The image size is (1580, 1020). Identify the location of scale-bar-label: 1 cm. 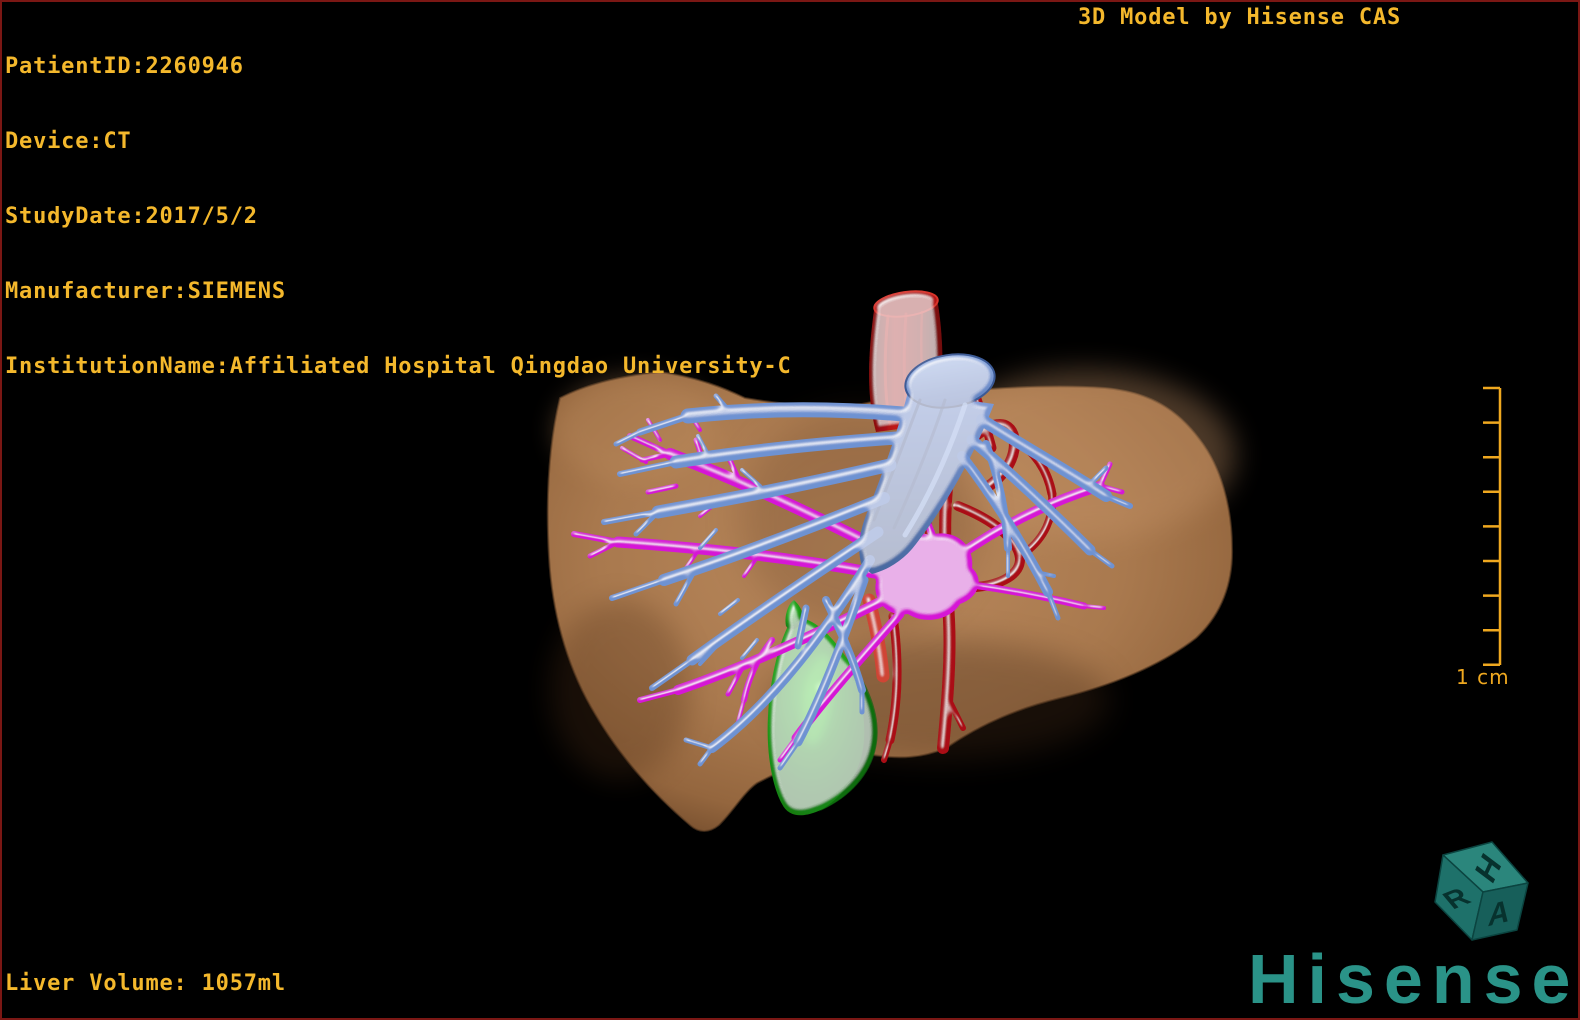
(1483, 677).